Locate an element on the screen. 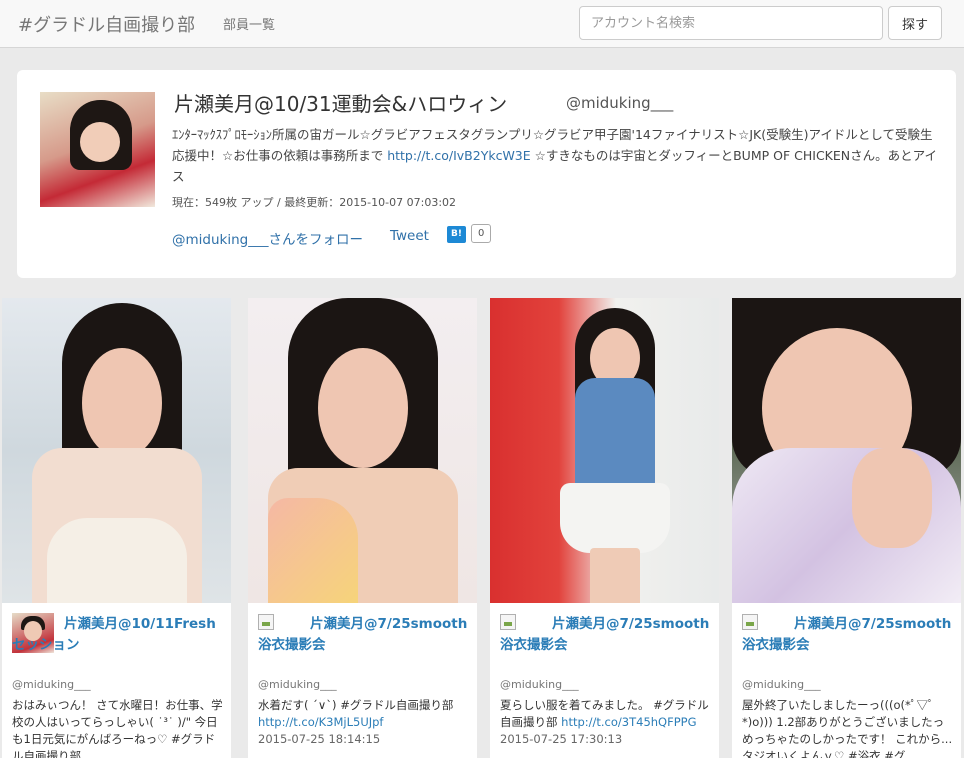  hatena-bookmark-icon: B! is located at coordinates (456, 234).